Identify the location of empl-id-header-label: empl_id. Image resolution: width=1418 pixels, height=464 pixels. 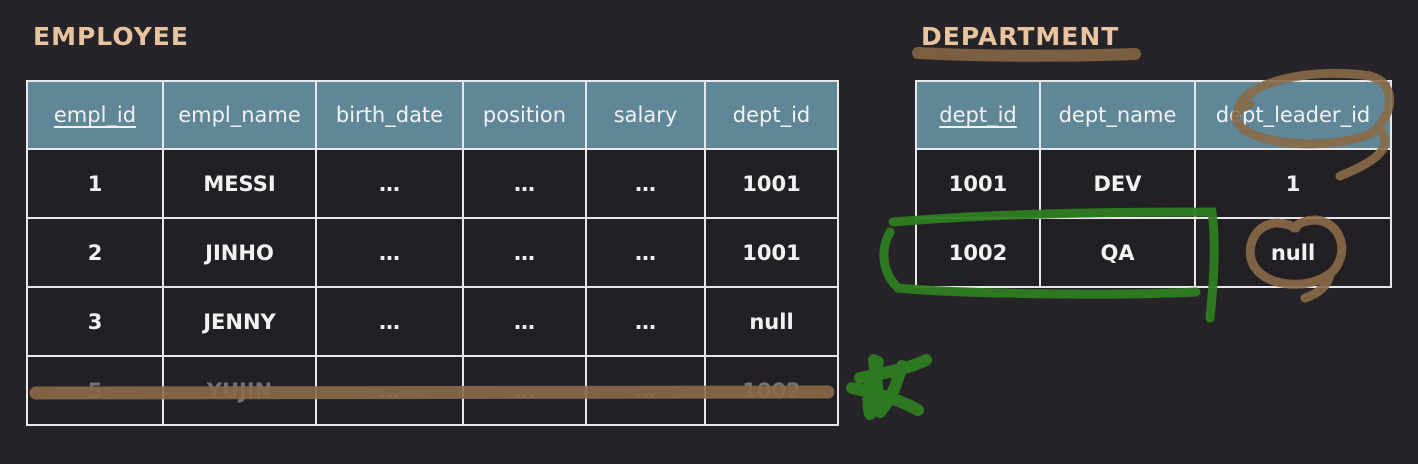
(95, 115).